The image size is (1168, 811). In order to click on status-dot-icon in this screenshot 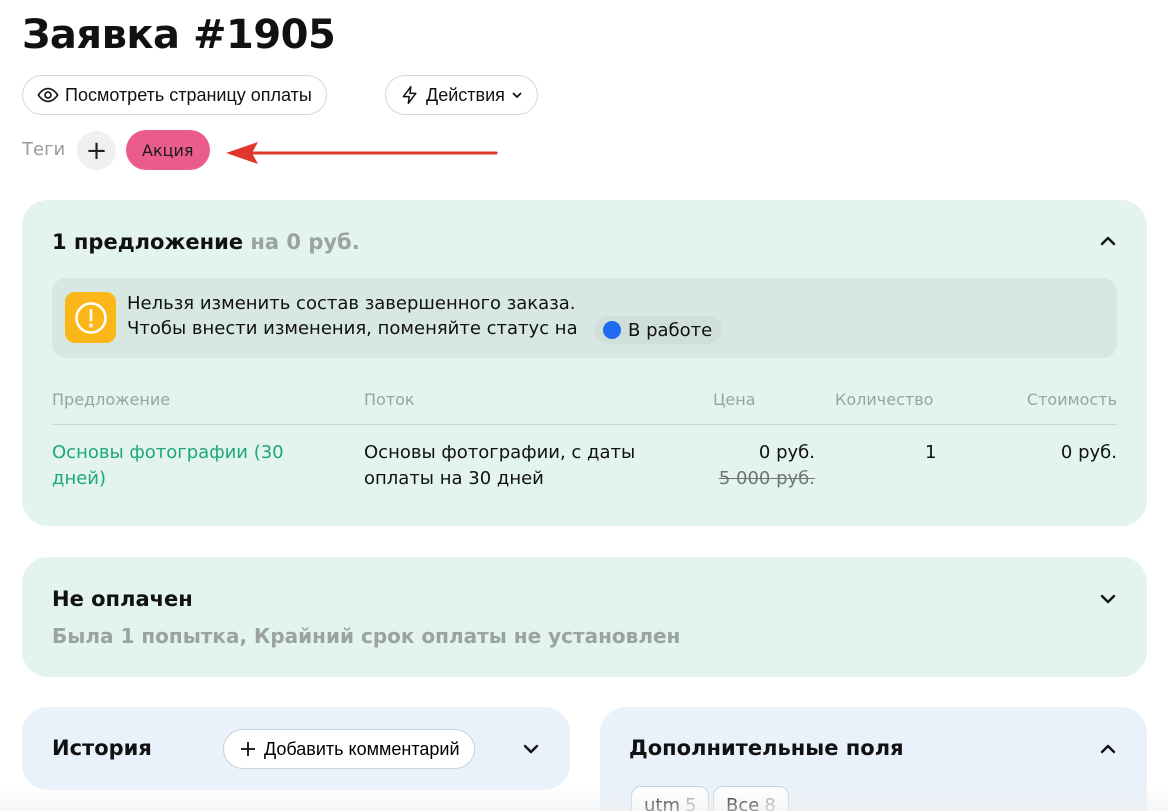, I will do `click(612, 330)`.